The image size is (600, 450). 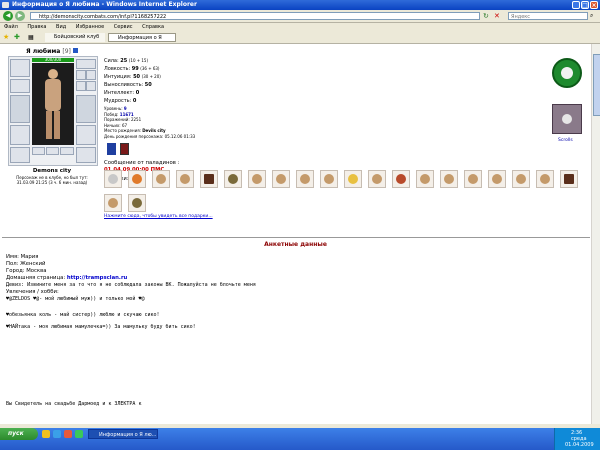 I want to click on scrollbar-thumb, so click(x=596, y=85).